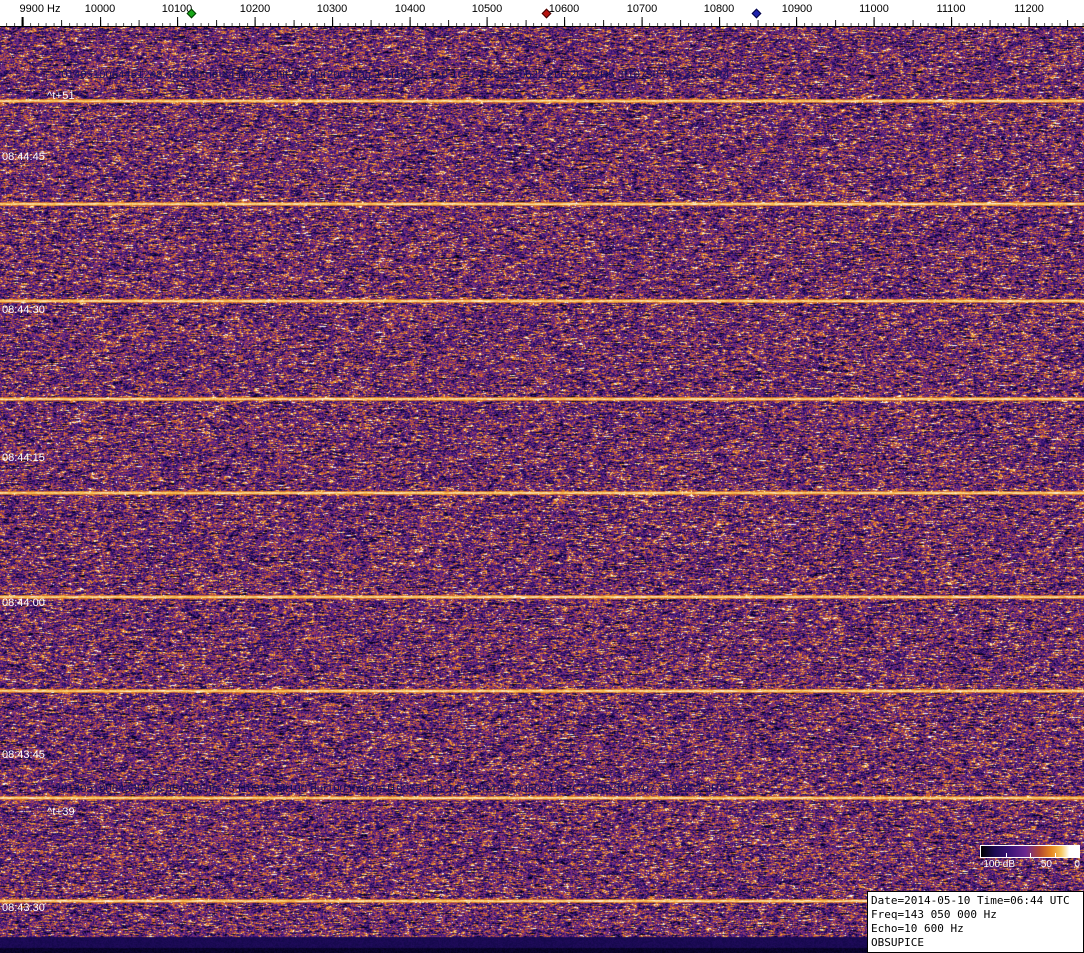 Image resolution: width=1084 pixels, height=953 pixels. I want to click on freq-label-11000: 11000, so click(874, 9).